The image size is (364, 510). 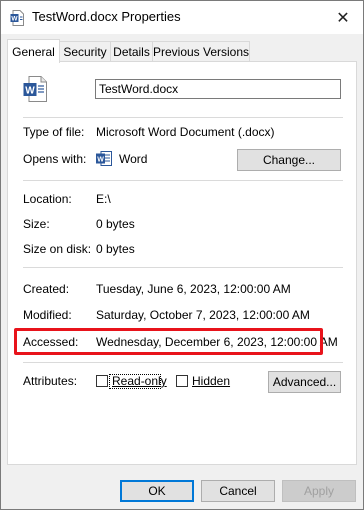 What do you see at coordinates (115, 224) in the screenshot?
I see `size-value: 0 bytes` at bounding box center [115, 224].